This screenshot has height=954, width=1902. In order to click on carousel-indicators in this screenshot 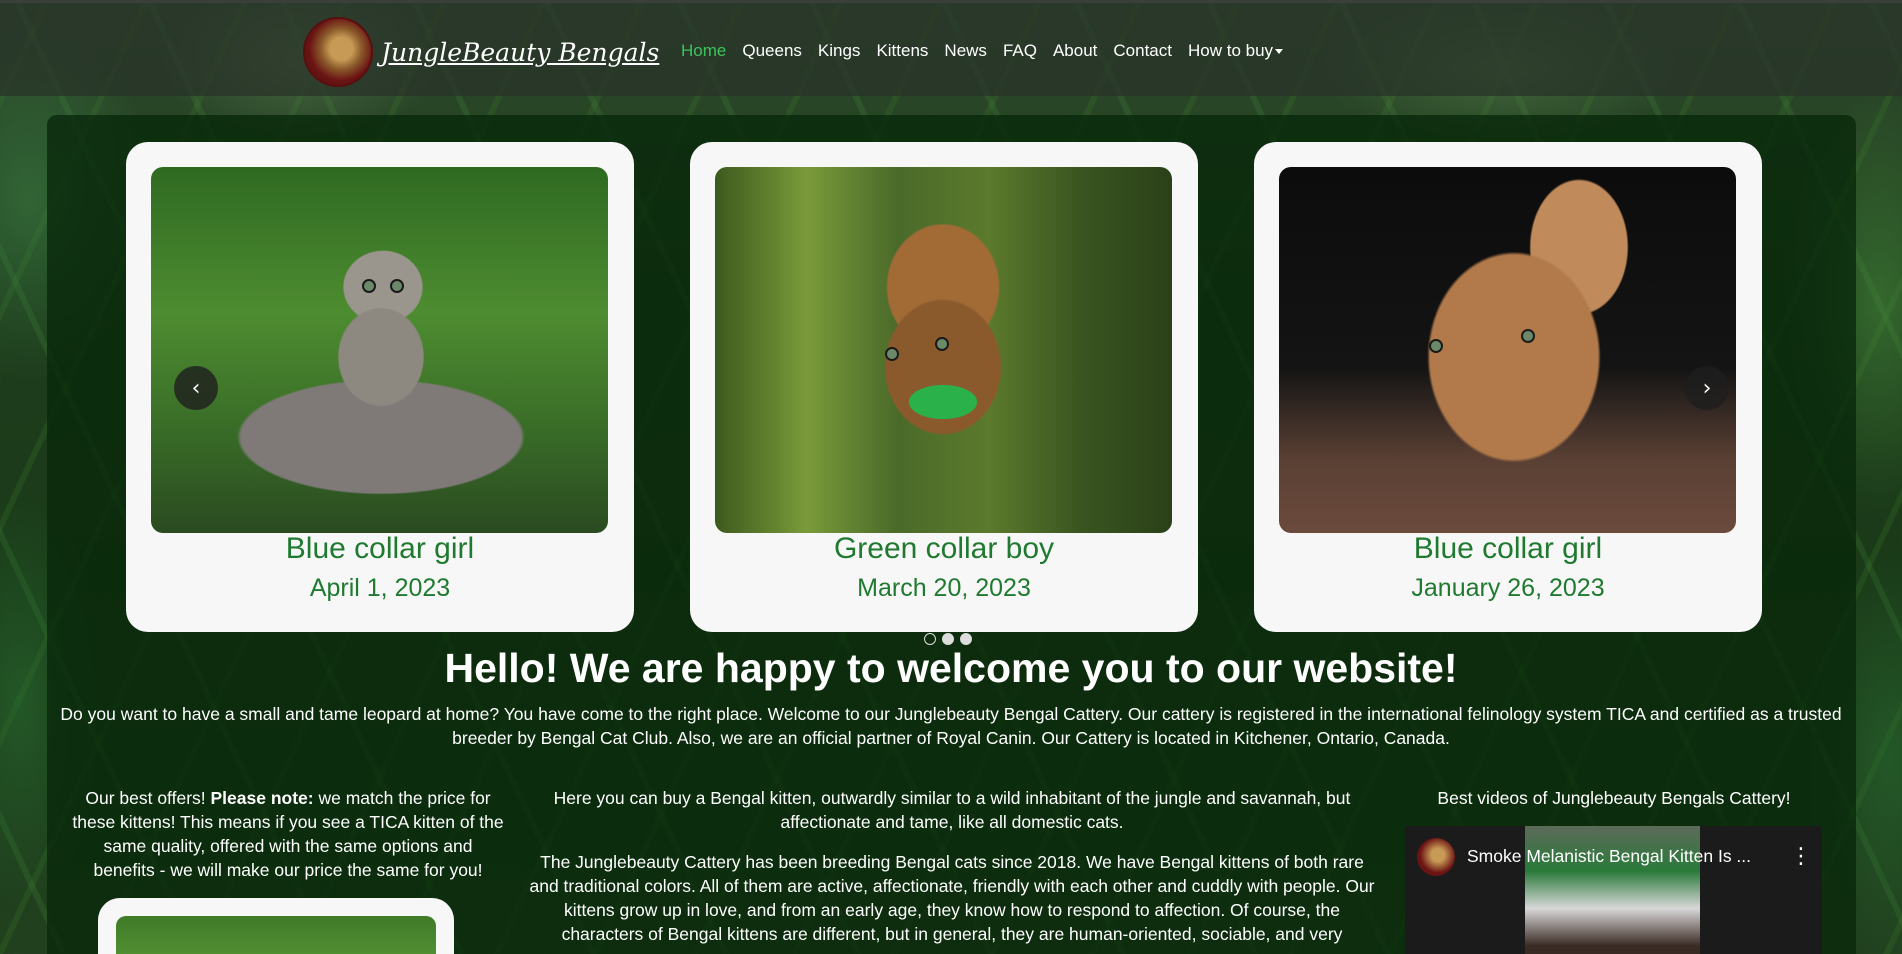, I will do `click(948, 639)`.